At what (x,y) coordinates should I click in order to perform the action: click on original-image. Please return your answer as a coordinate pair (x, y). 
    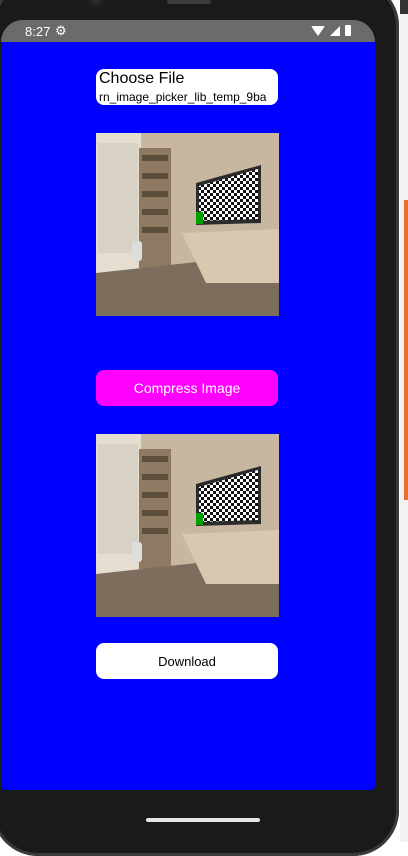
    Looking at the image, I should click on (187, 224).